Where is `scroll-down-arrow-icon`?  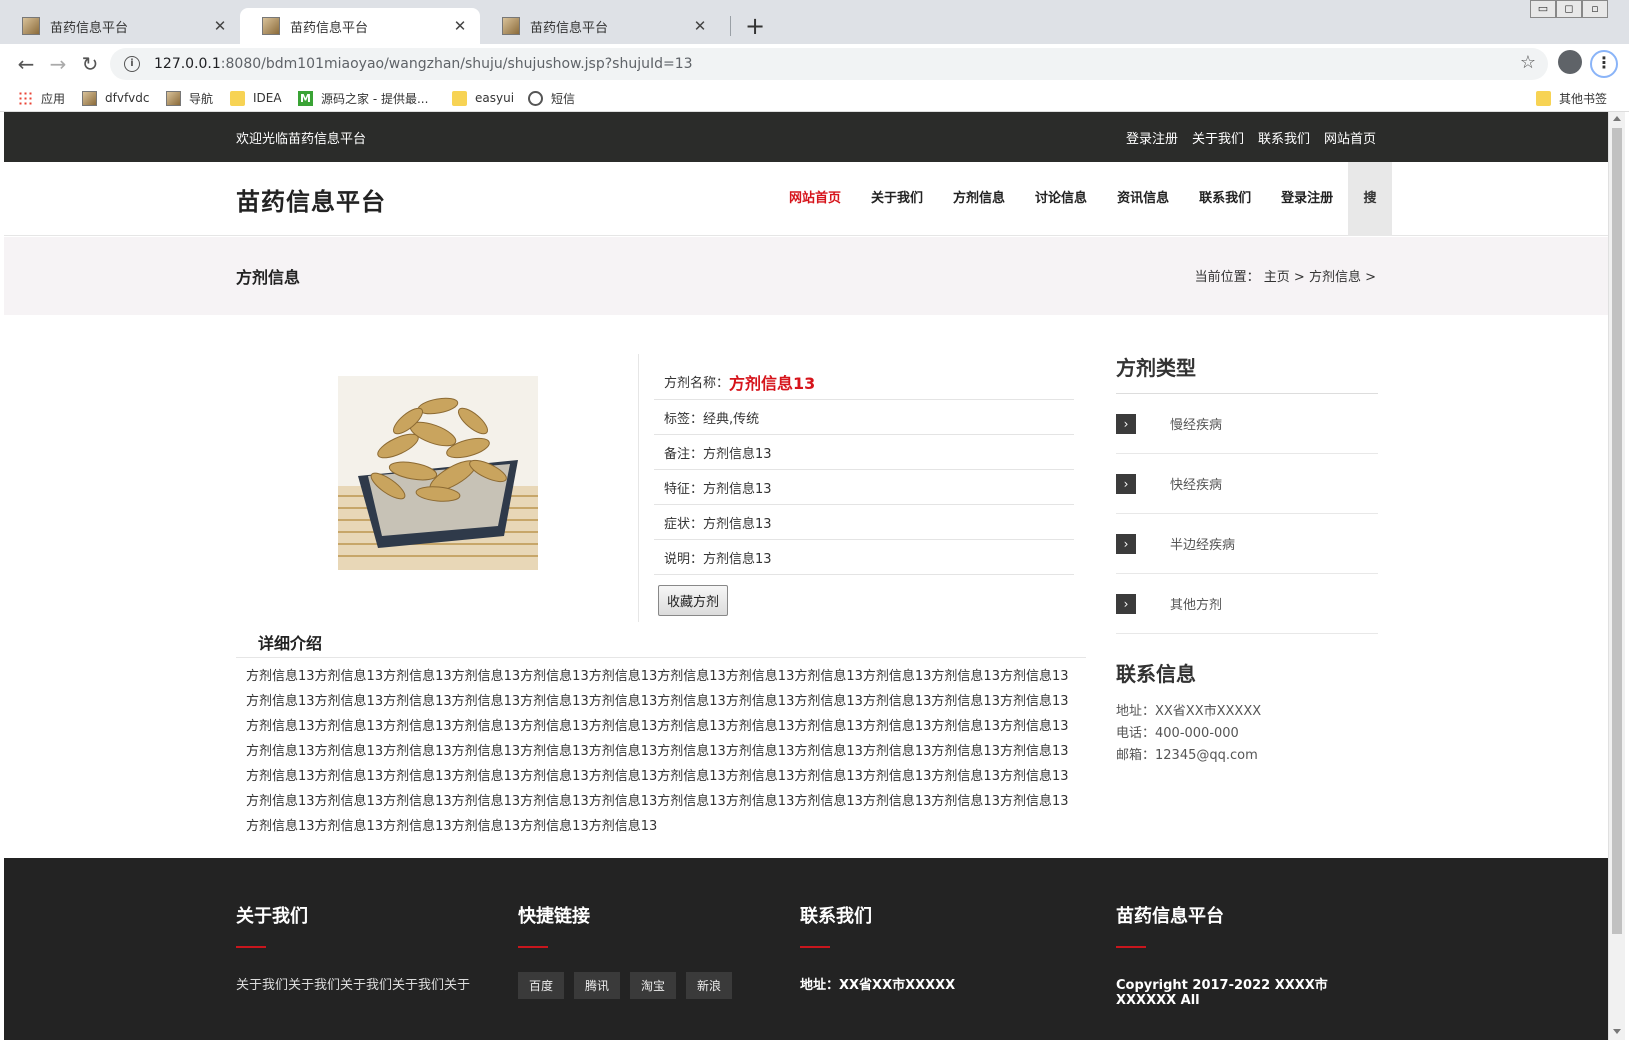 scroll-down-arrow-icon is located at coordinates (1617, 1031).